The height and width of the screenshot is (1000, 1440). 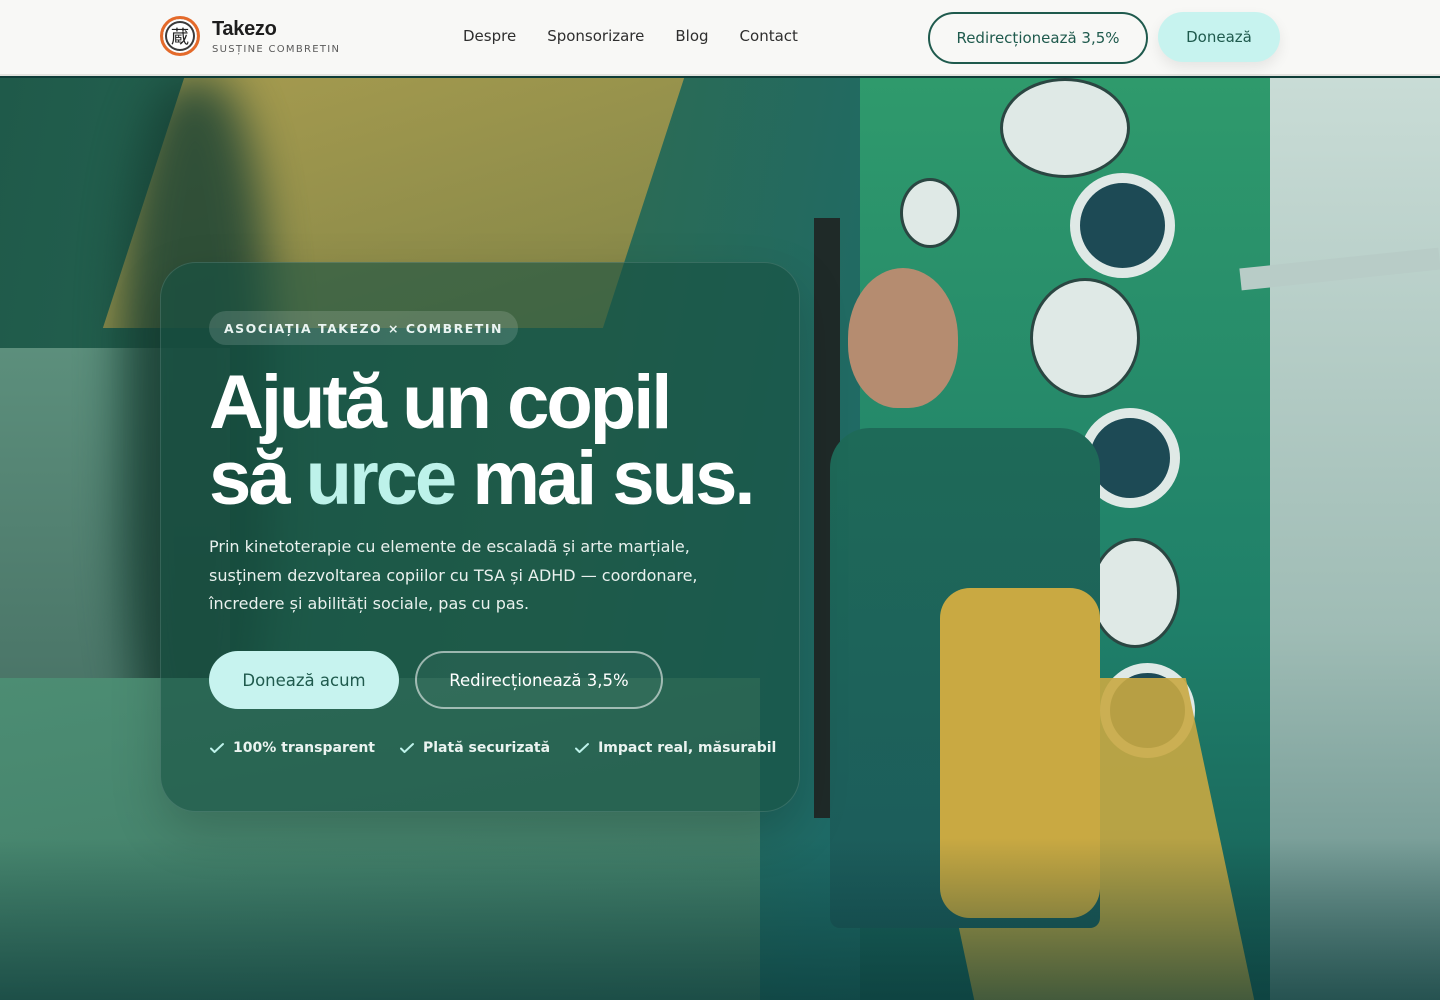 I want to click on nav-link-despre: Despre, so click(x=489, y=36).